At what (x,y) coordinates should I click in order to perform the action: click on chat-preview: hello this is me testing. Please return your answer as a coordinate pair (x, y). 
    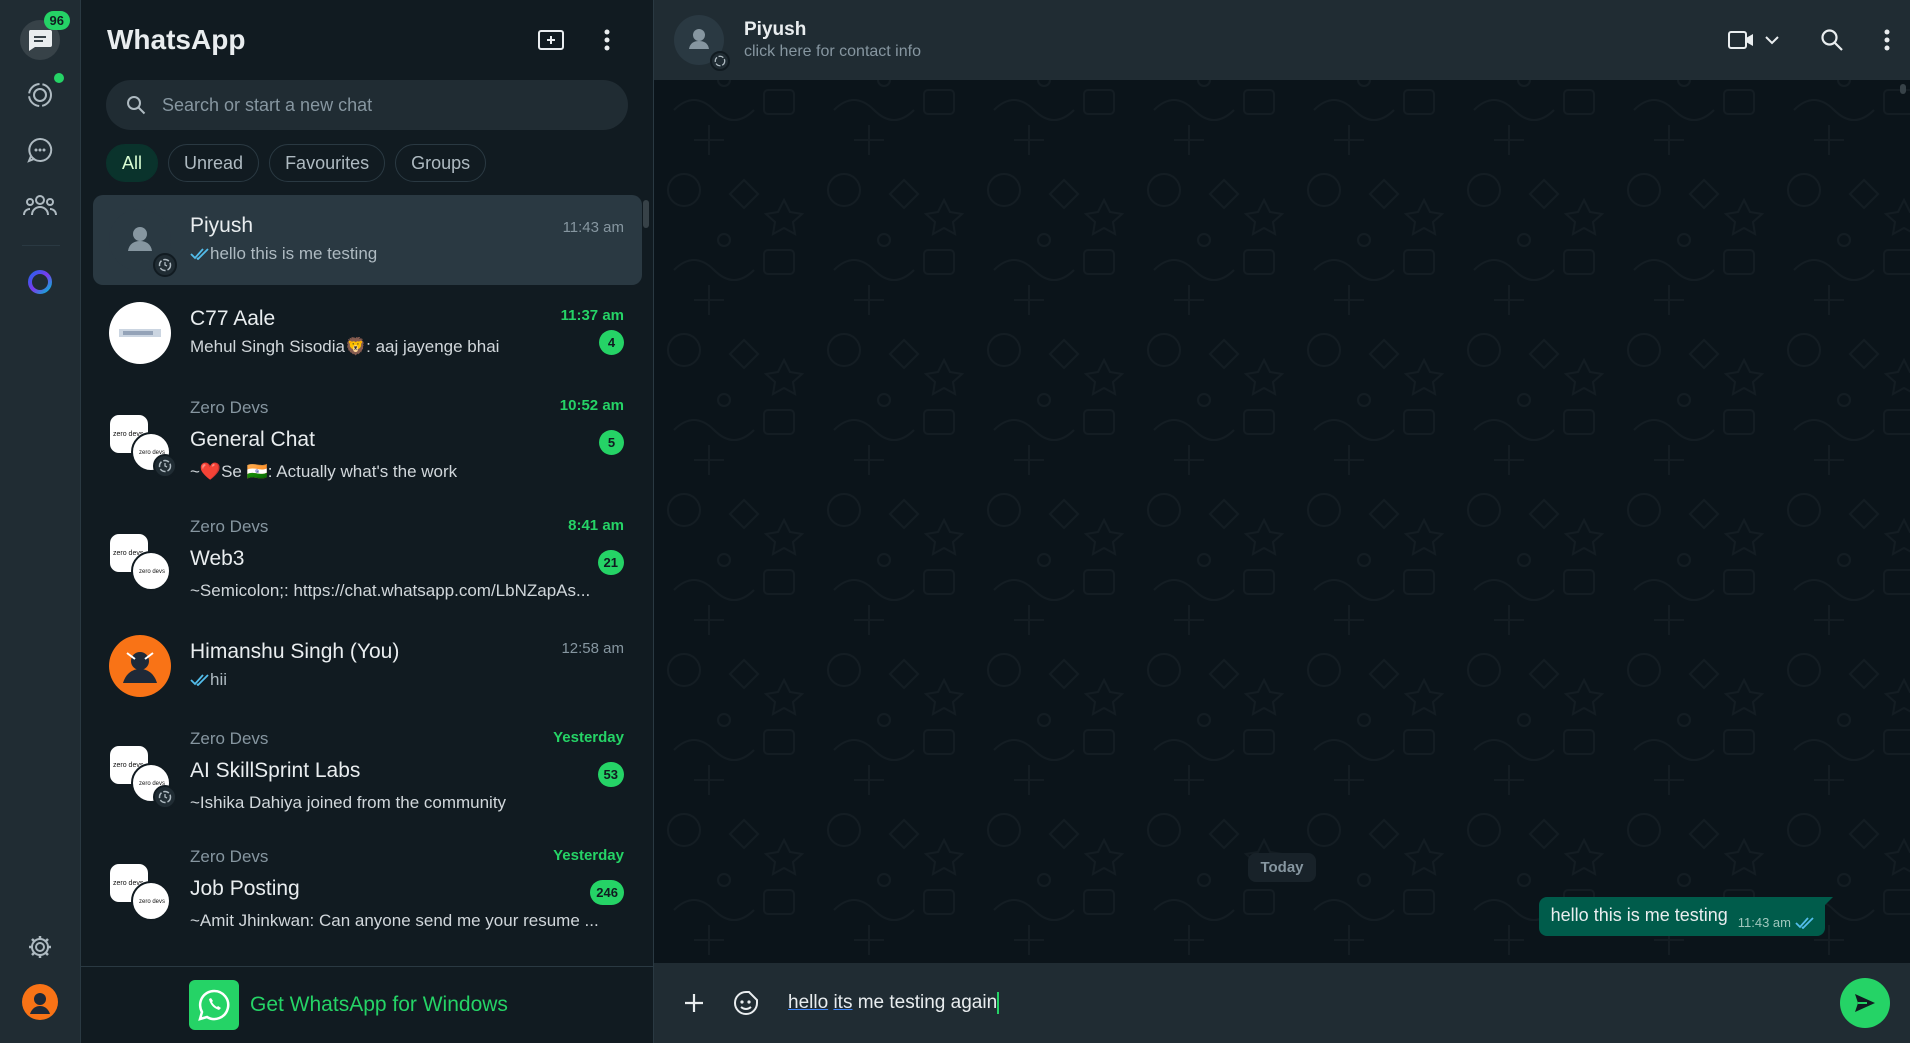
    Looking at the image, I should click on (407, 254).